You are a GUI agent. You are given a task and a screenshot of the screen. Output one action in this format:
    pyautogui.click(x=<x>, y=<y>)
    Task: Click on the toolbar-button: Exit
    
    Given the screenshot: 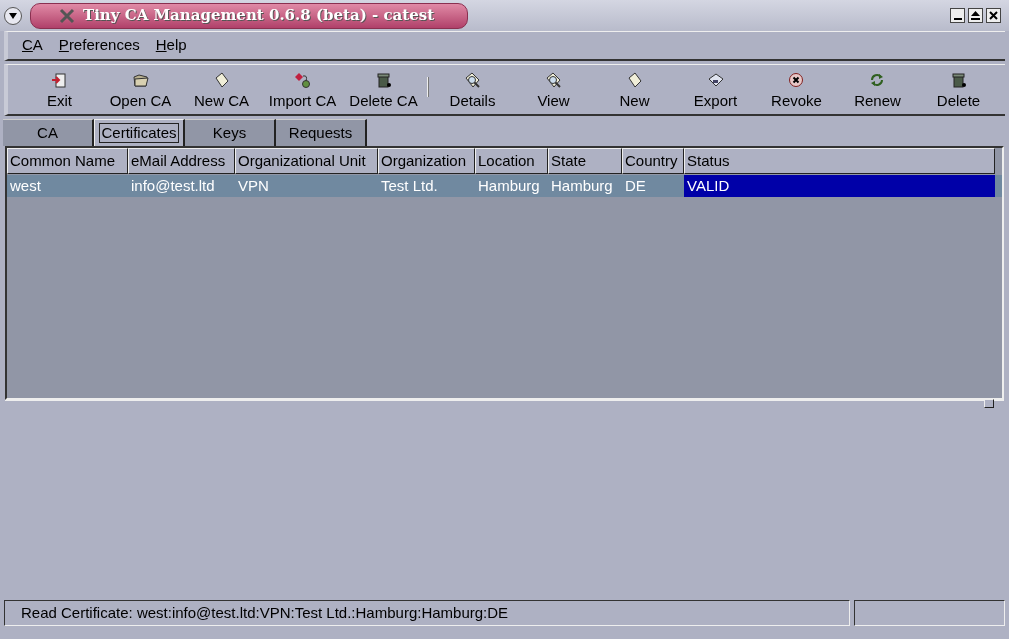 What is the action you would take?
    pyautogui.click(x=59, y=90)
    